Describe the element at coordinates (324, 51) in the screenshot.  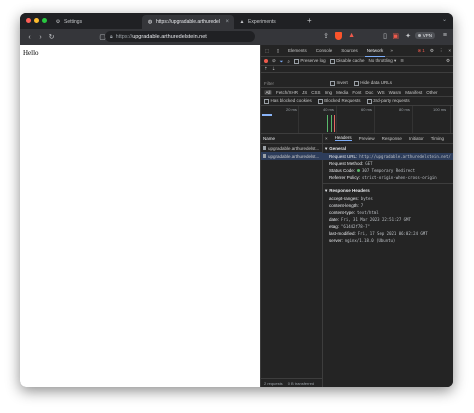
I see `tab-console: Console` at that location.